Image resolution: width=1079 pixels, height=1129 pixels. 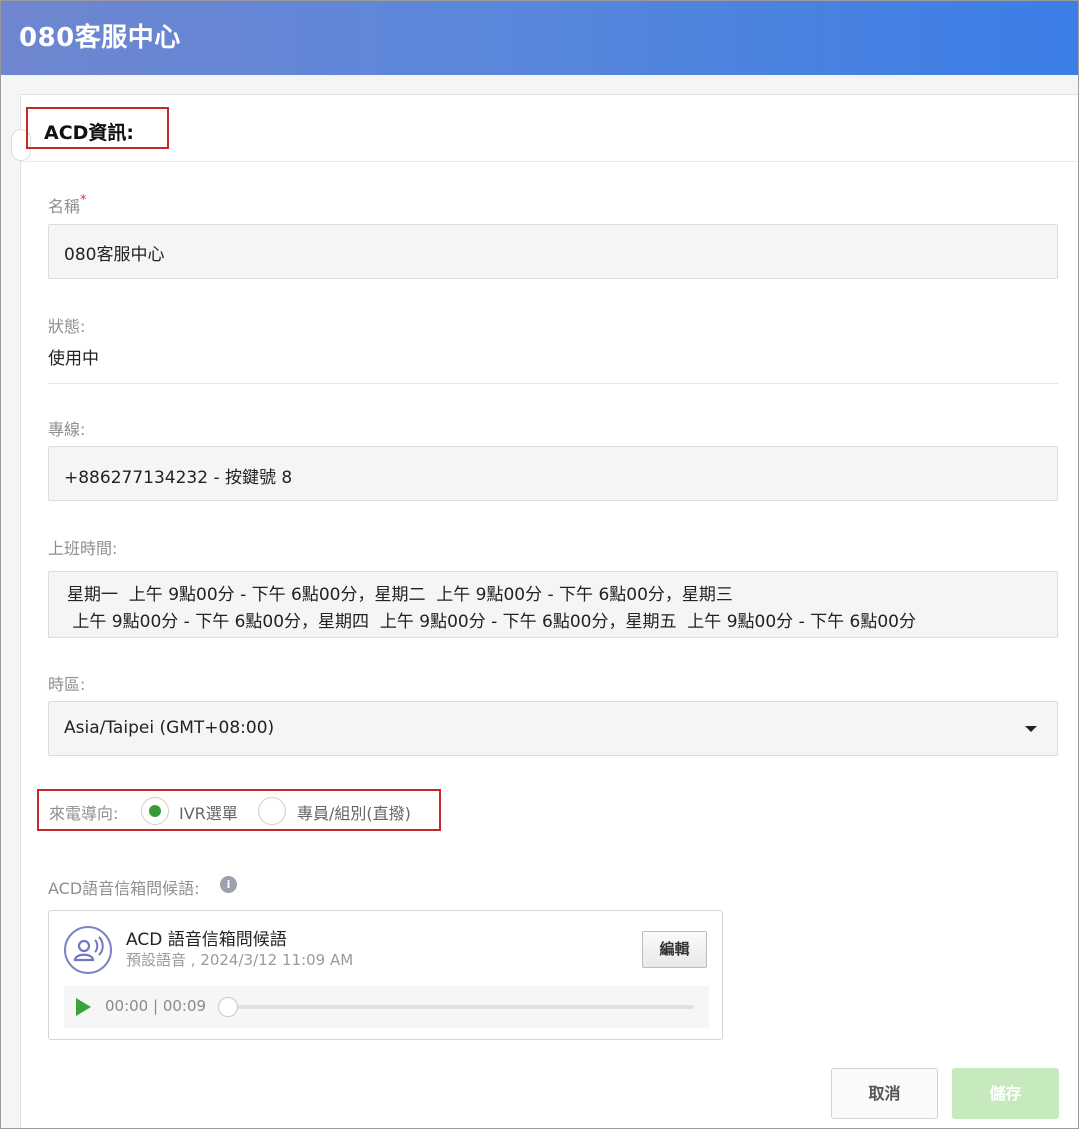 I want to click on line-label: 專線:, so click(x=67, y=429).